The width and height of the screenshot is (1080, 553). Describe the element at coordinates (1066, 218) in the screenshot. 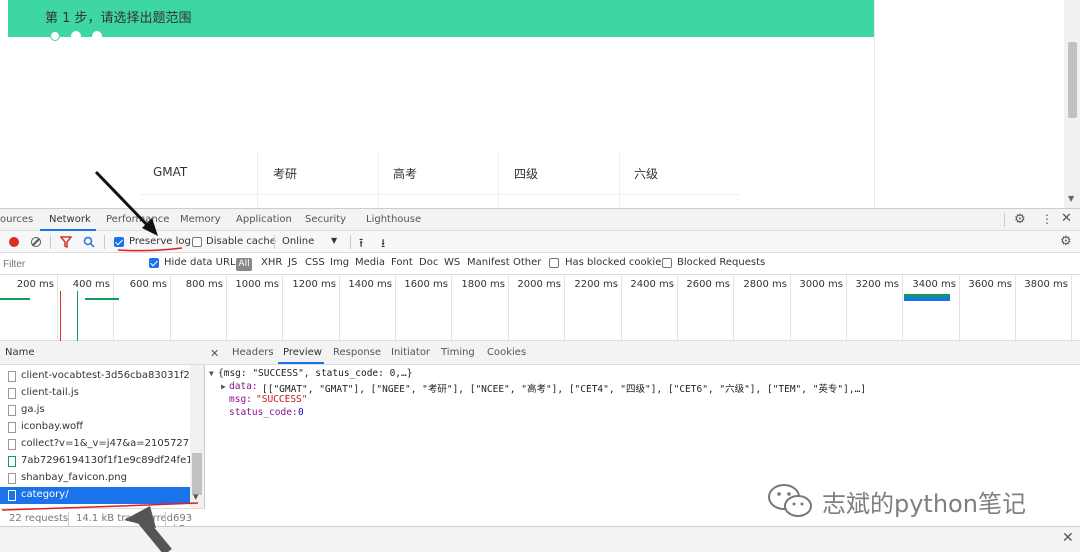

I see `close-devtools-icon: ✕` at that location.